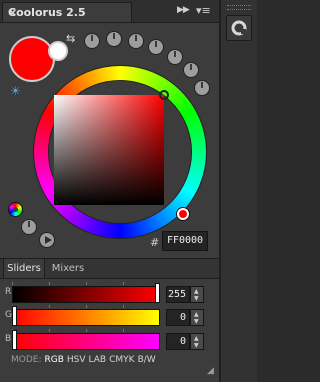  I want to click on foreground-swatch, so click(32, 59).